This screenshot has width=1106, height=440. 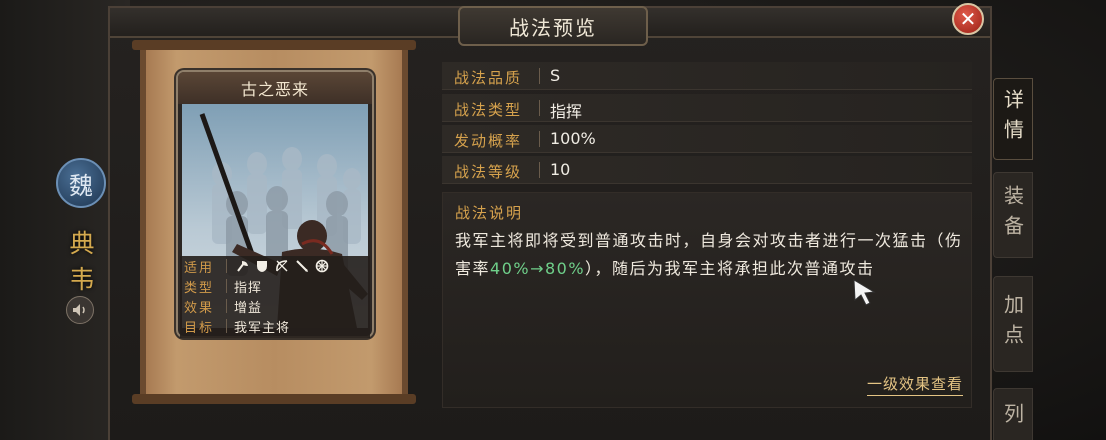 What do you see at coordinates (707, 76) in the screenshot?
I see `stat-row-quality: 战法品质 S` at bounding box center [707, 76].